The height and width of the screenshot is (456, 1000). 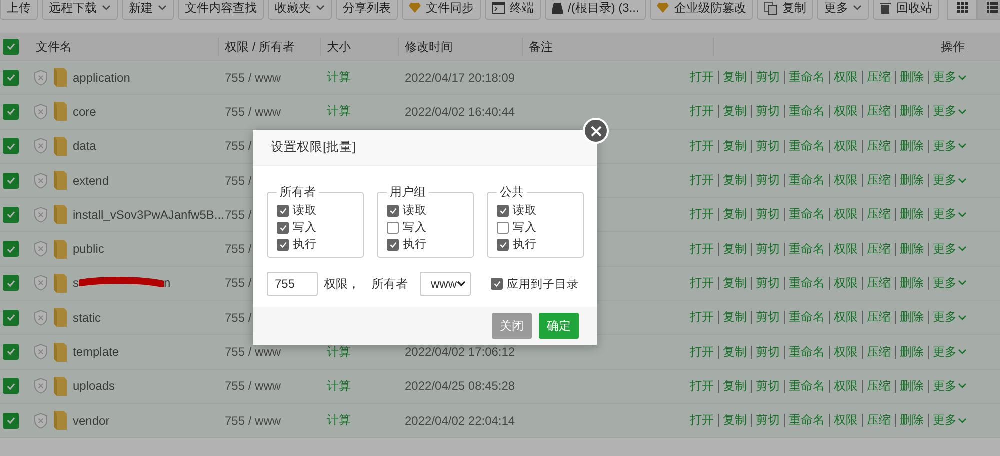 What do you see at coordinates (221, 10) in the screenshot?
I see `toolbar-button: 文件内容查找` at bounding box center [221, 10].